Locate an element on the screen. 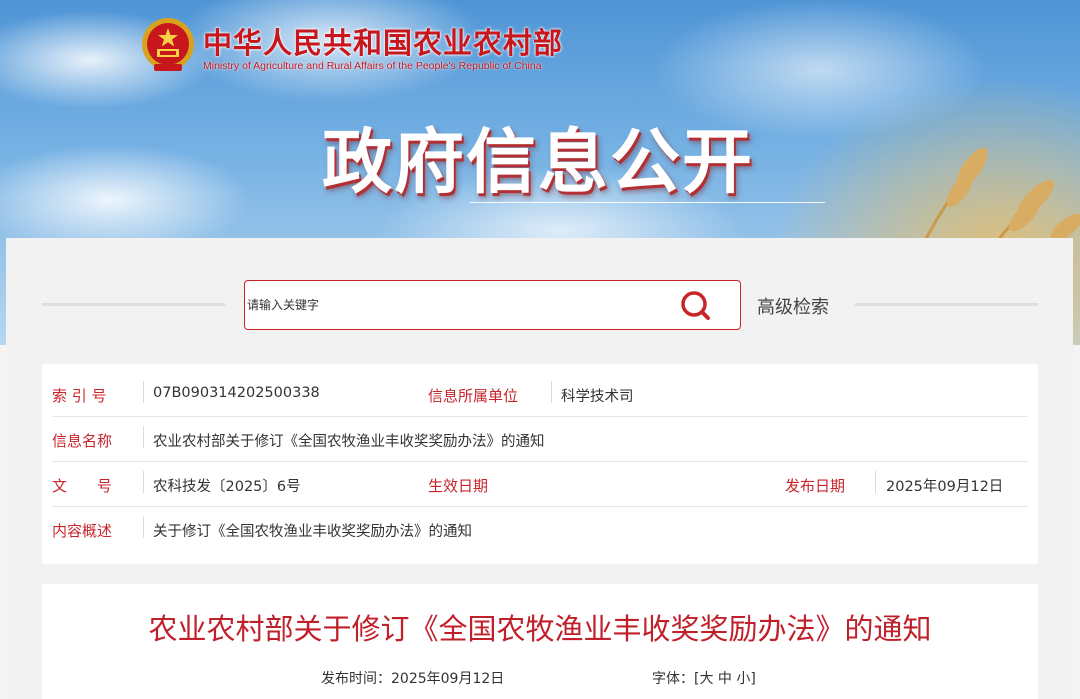 This screenshot has width=1080, height=699. meta-row-index: 索 引 号 07B090314202500338 信息所属单位 科学技术司 is located at coordinates (540, 394).